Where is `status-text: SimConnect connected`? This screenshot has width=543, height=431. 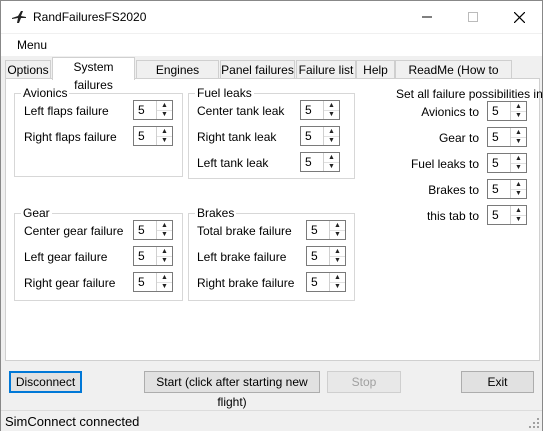 status-text: SimConnect connected is located at coordinates (72, 421).